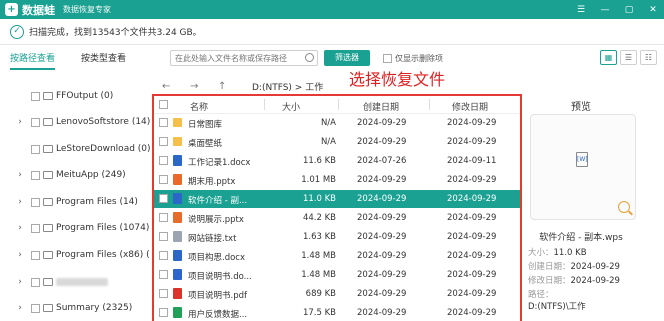  What do you see at coordinates (169, 86) in the screenshot?
I see `back-arrow-icon: ←` at bounding box center [169, 86].